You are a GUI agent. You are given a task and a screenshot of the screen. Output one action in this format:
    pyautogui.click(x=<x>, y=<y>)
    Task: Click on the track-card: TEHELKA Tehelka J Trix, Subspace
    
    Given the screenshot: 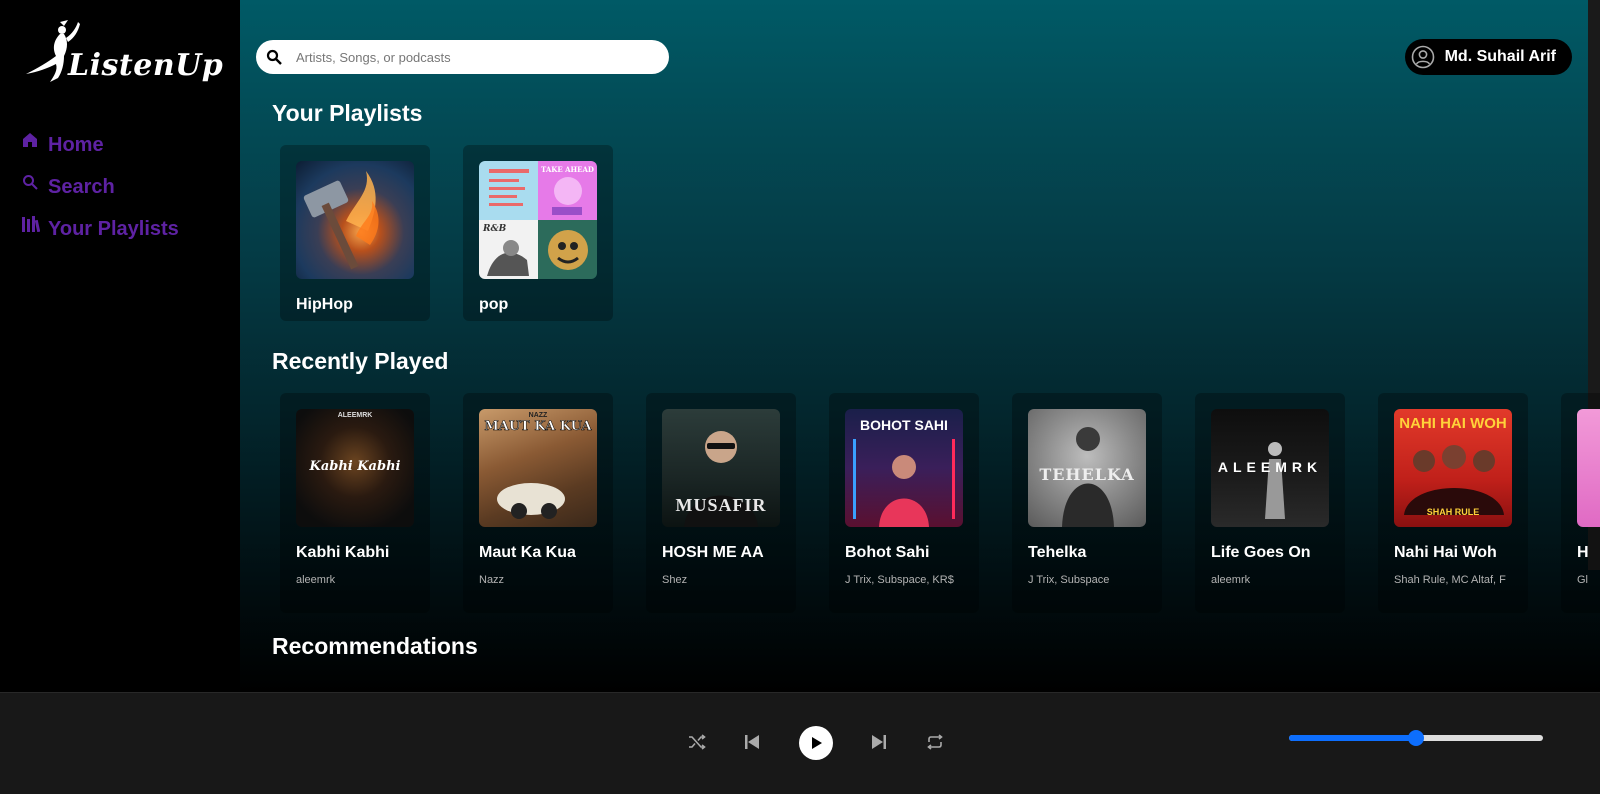 What is the action you would take?
    pyautogui.click(x=1087, y=503)
    